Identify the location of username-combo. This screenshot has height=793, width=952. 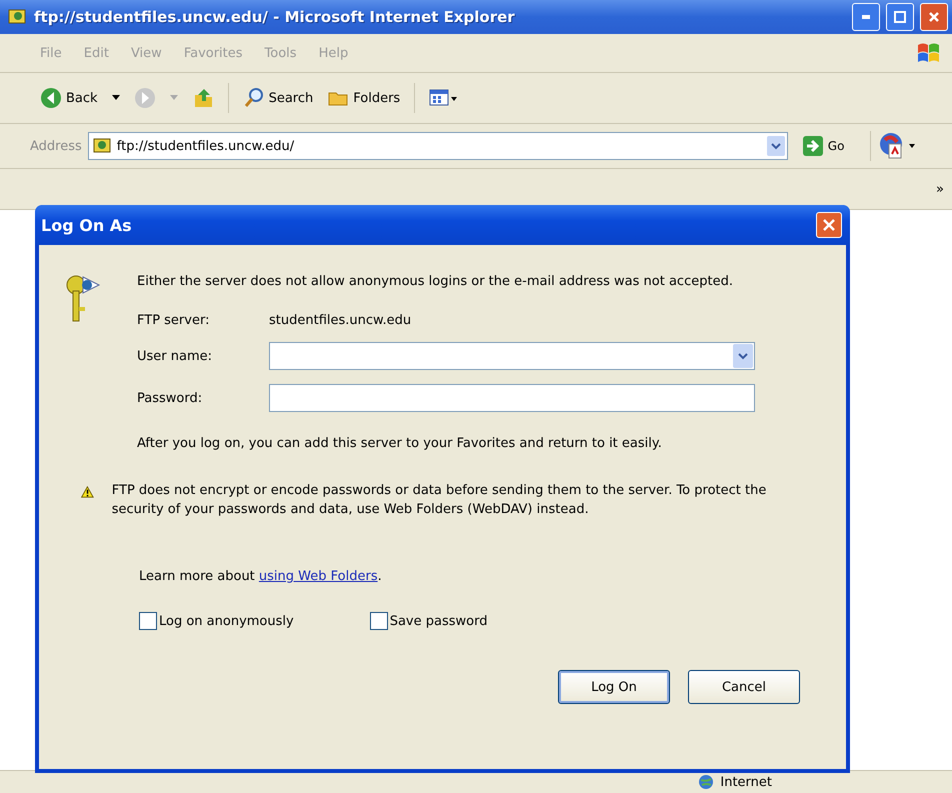
(512, 356).